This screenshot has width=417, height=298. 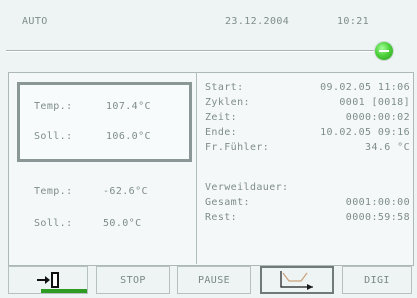 What do you see at coordinates (104, 212) in the screenshot?
I see `sensor-2-panel: Temp.: -62.6°C Soll.: 50.0°C` at bounding box center [104, 212].